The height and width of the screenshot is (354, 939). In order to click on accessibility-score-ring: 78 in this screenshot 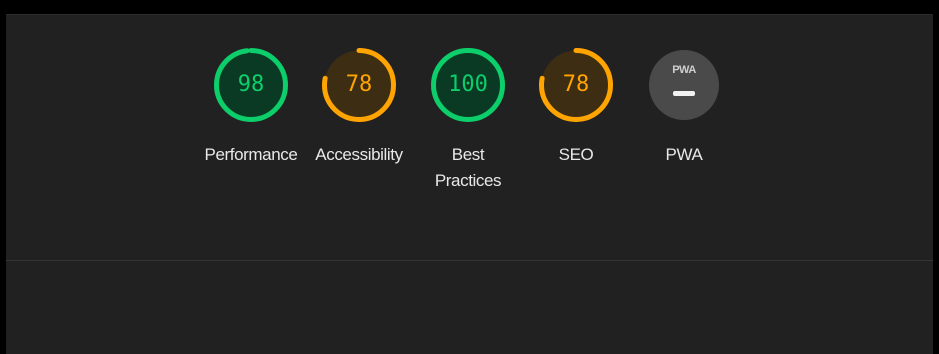, I will do `click(359, 85)`.